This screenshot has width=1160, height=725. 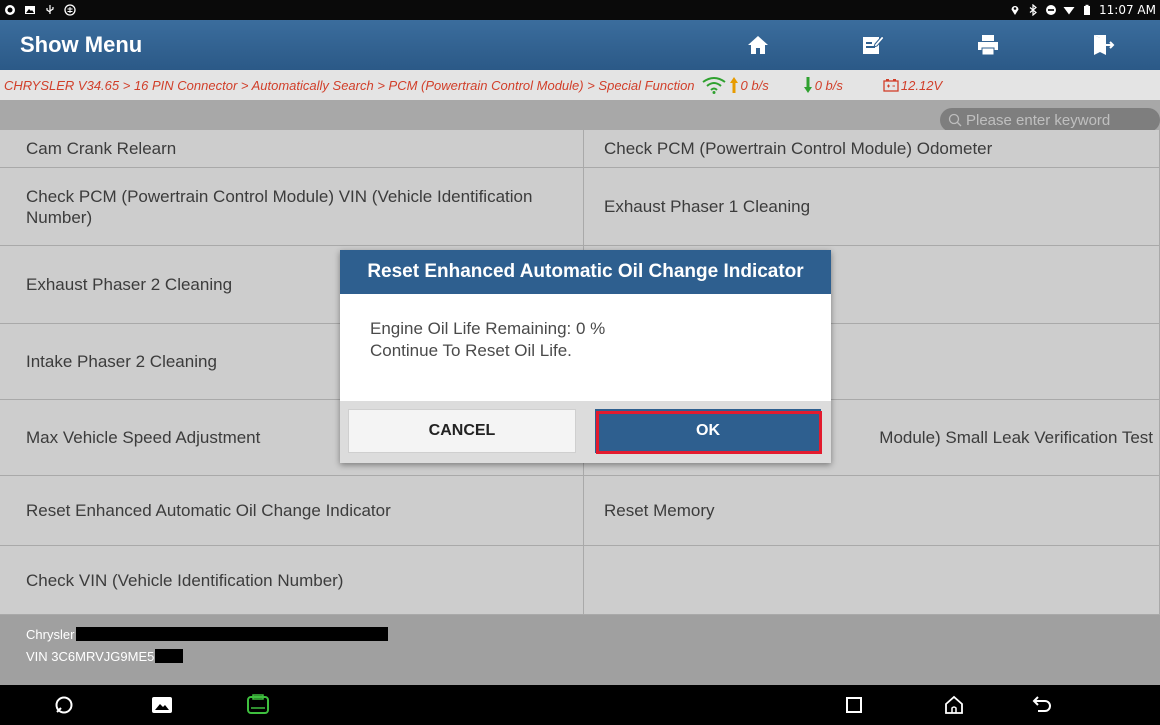 I want to click on back-icon, so click(x=1041, y=704).